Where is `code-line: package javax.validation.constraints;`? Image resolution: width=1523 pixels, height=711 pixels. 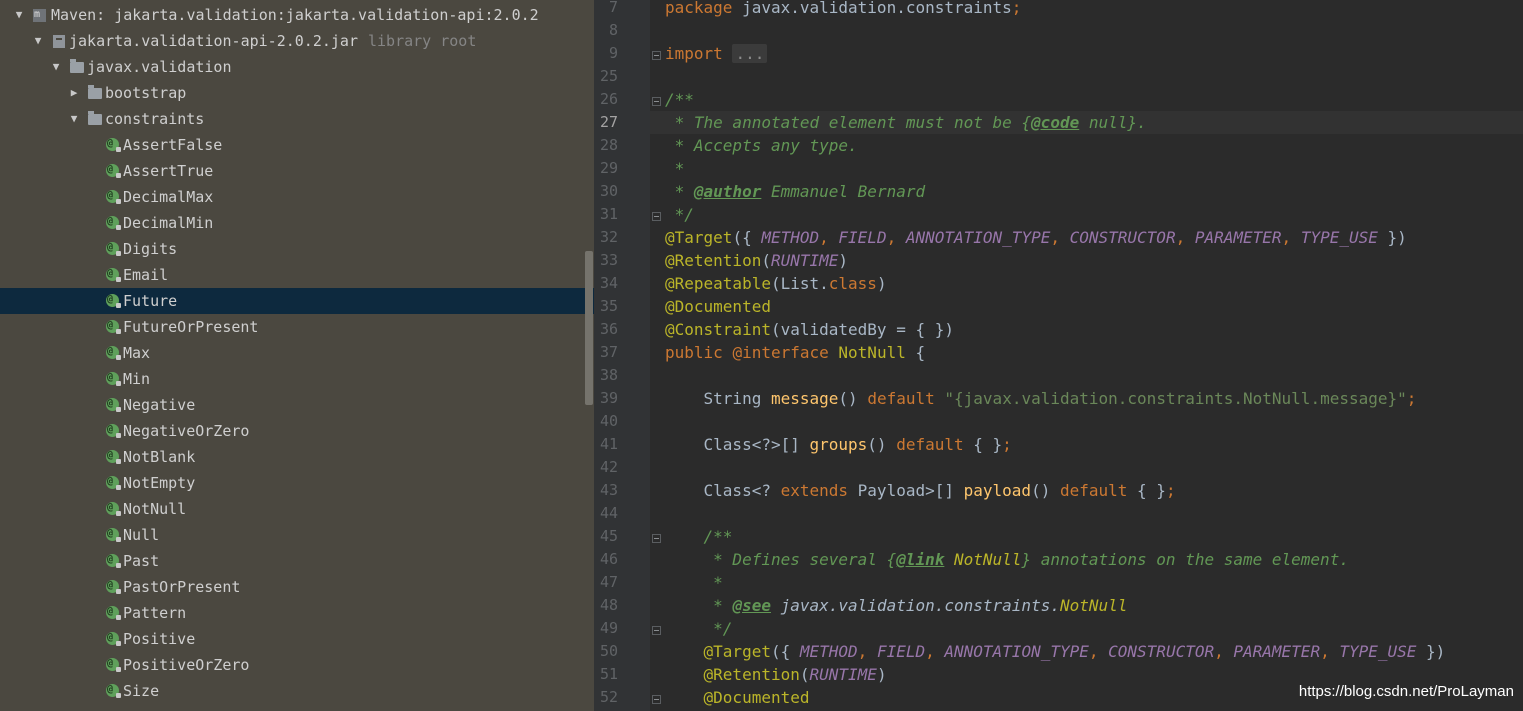 code-line: package javax.validation.constraints; is located at coordinates (843, 9).